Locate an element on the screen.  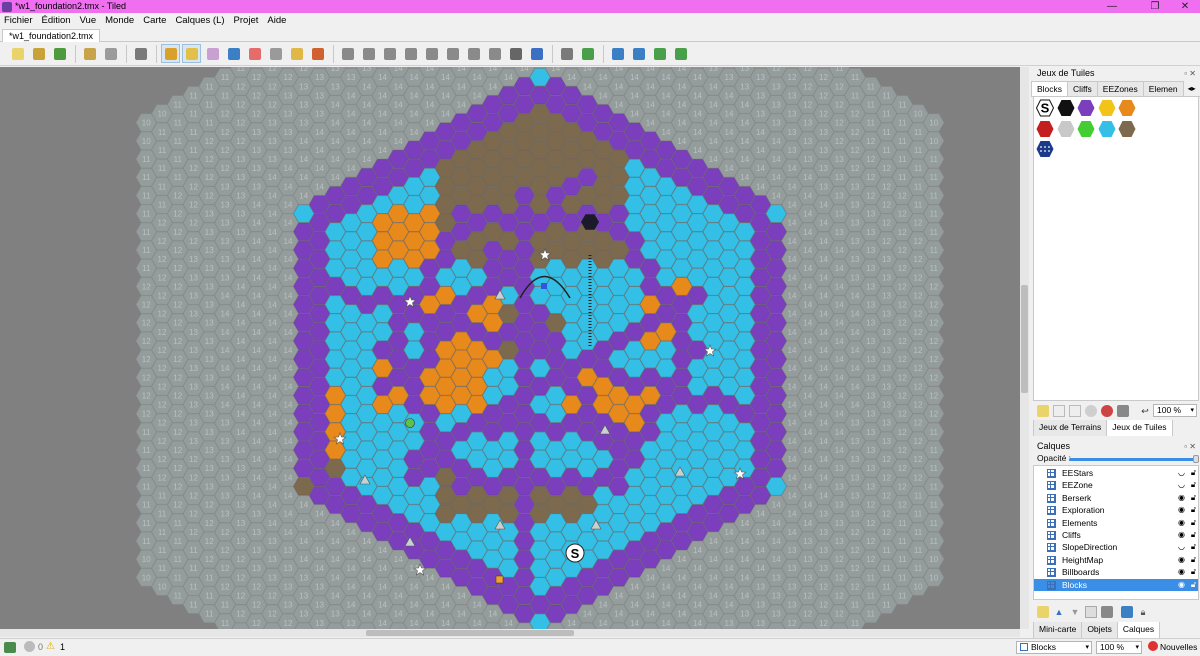
rotate-right-button is located at coordinates (680, 53).